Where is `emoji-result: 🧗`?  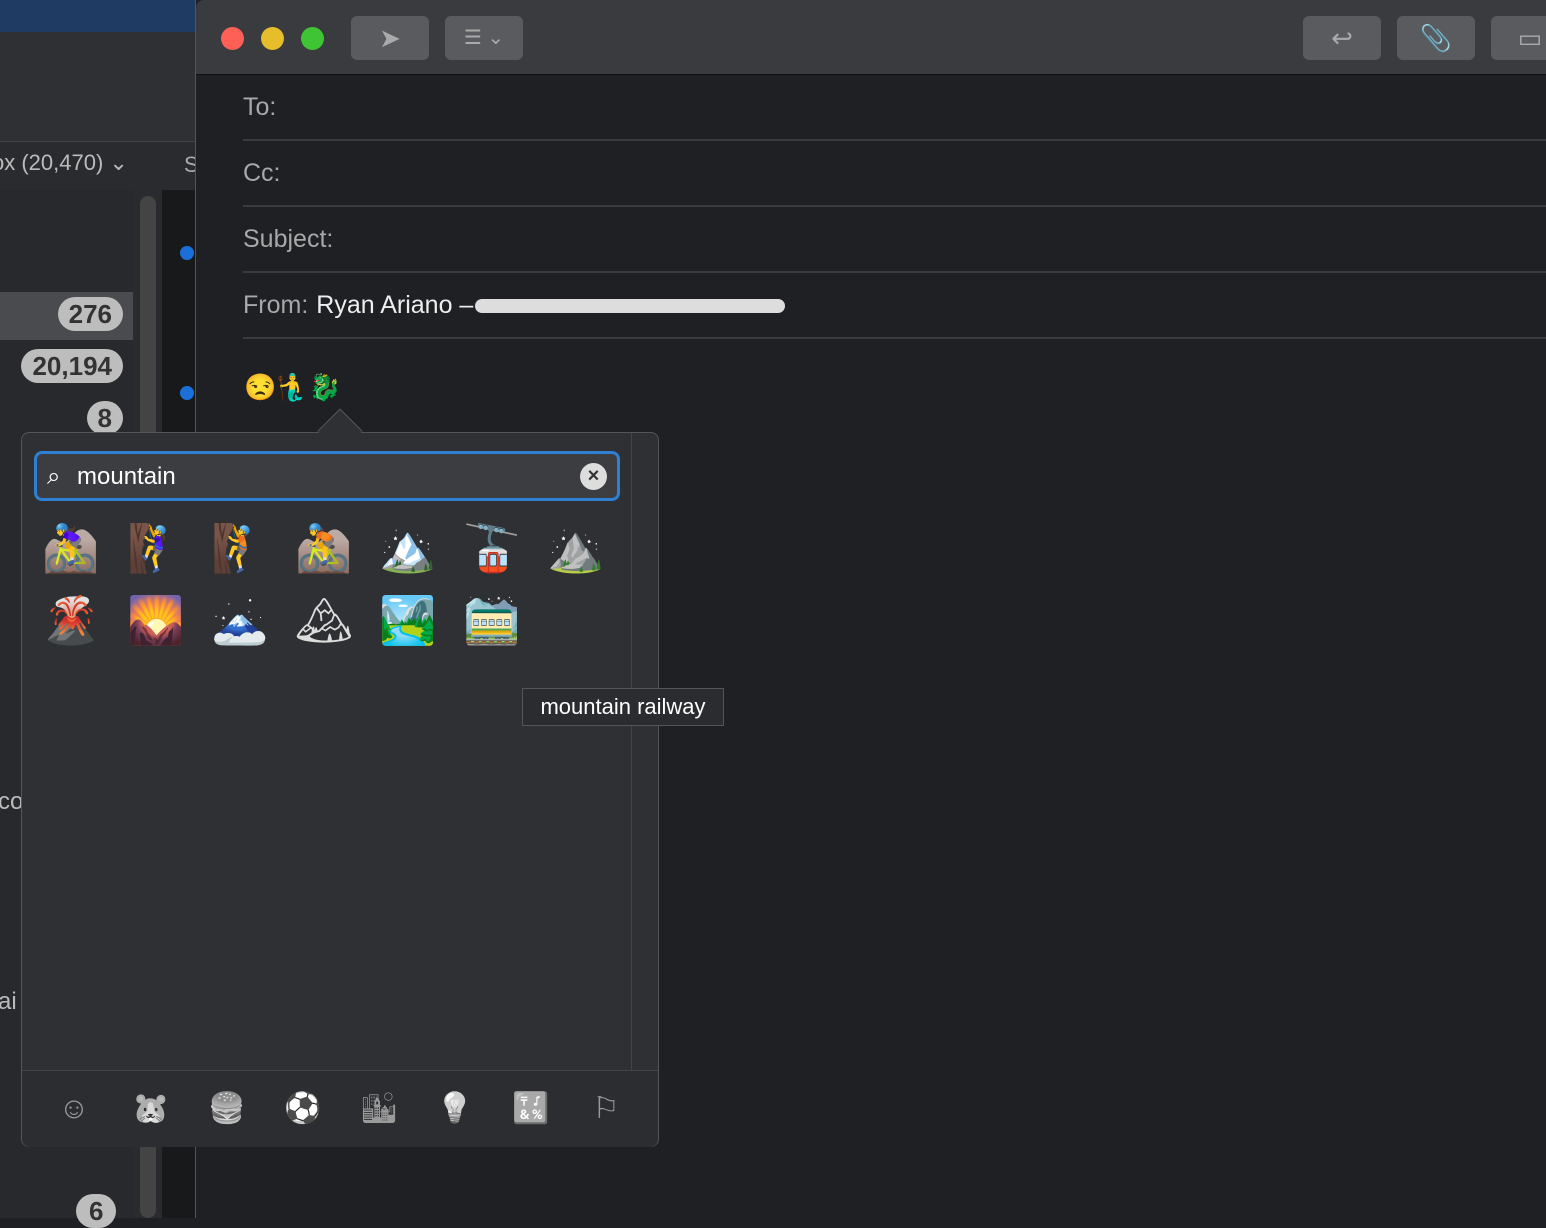
emoji-result: 🧗 is located at coordinates (240, 548).